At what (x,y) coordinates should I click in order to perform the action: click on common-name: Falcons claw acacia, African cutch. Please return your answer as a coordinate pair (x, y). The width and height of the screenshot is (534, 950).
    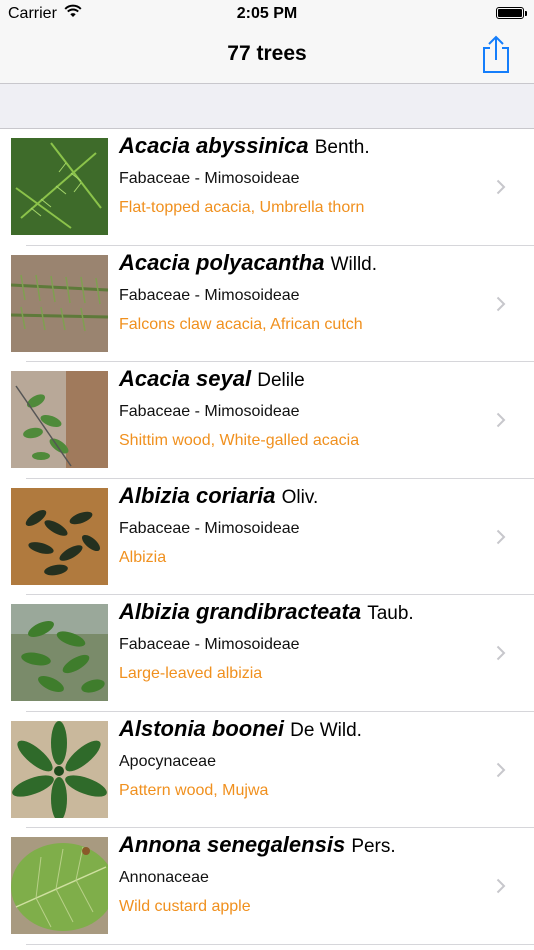
    Looking at the image, I should click on (241, 324).